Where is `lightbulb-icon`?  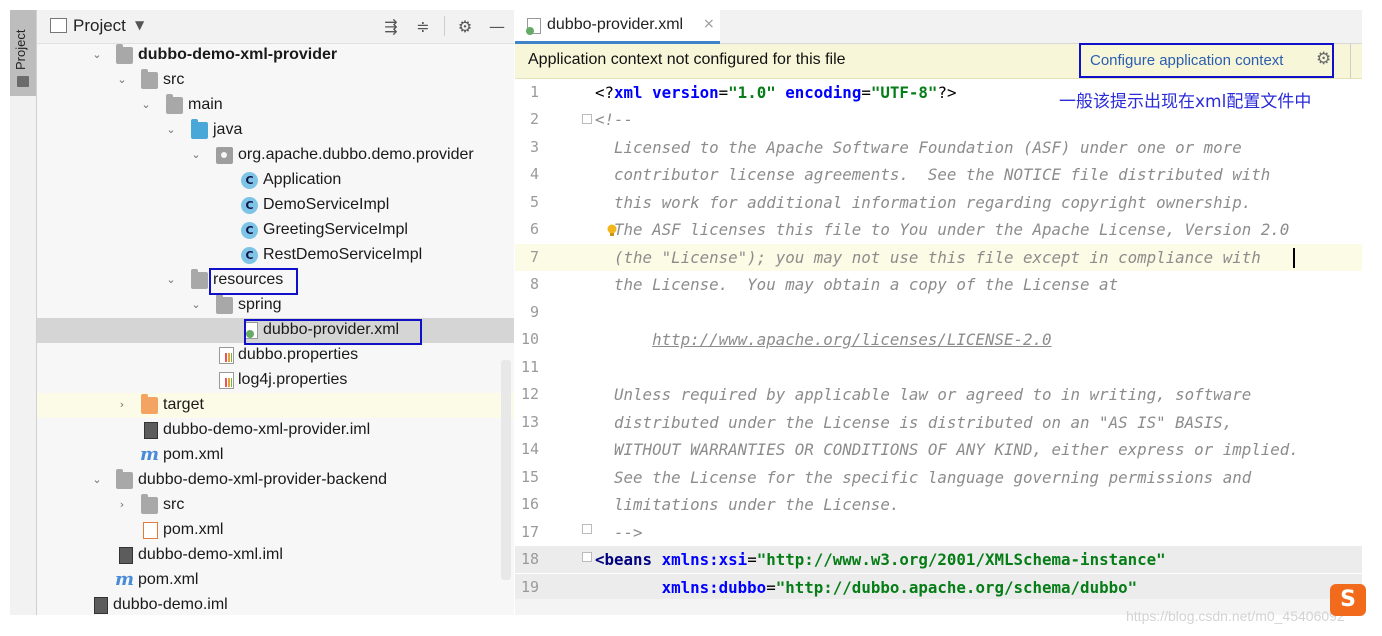
lightbulb-icon is located at coordinates (612, 231).